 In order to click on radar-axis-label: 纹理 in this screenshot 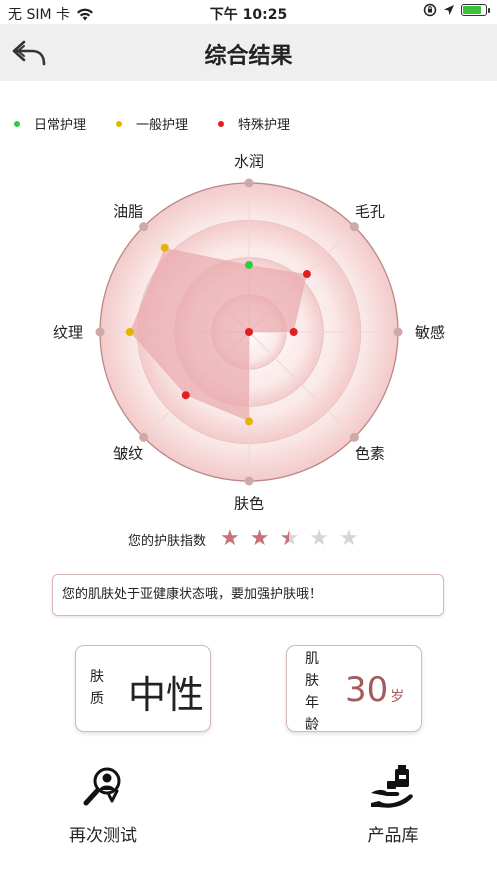, I will do `click(68, 332)`.